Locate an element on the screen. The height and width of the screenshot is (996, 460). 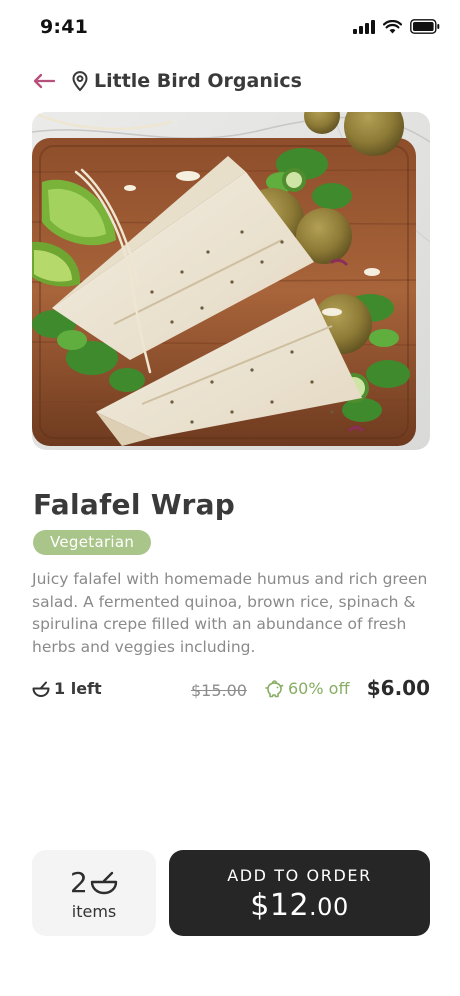
product-title: Falafel Wrap is located at coordinates (134, 504).